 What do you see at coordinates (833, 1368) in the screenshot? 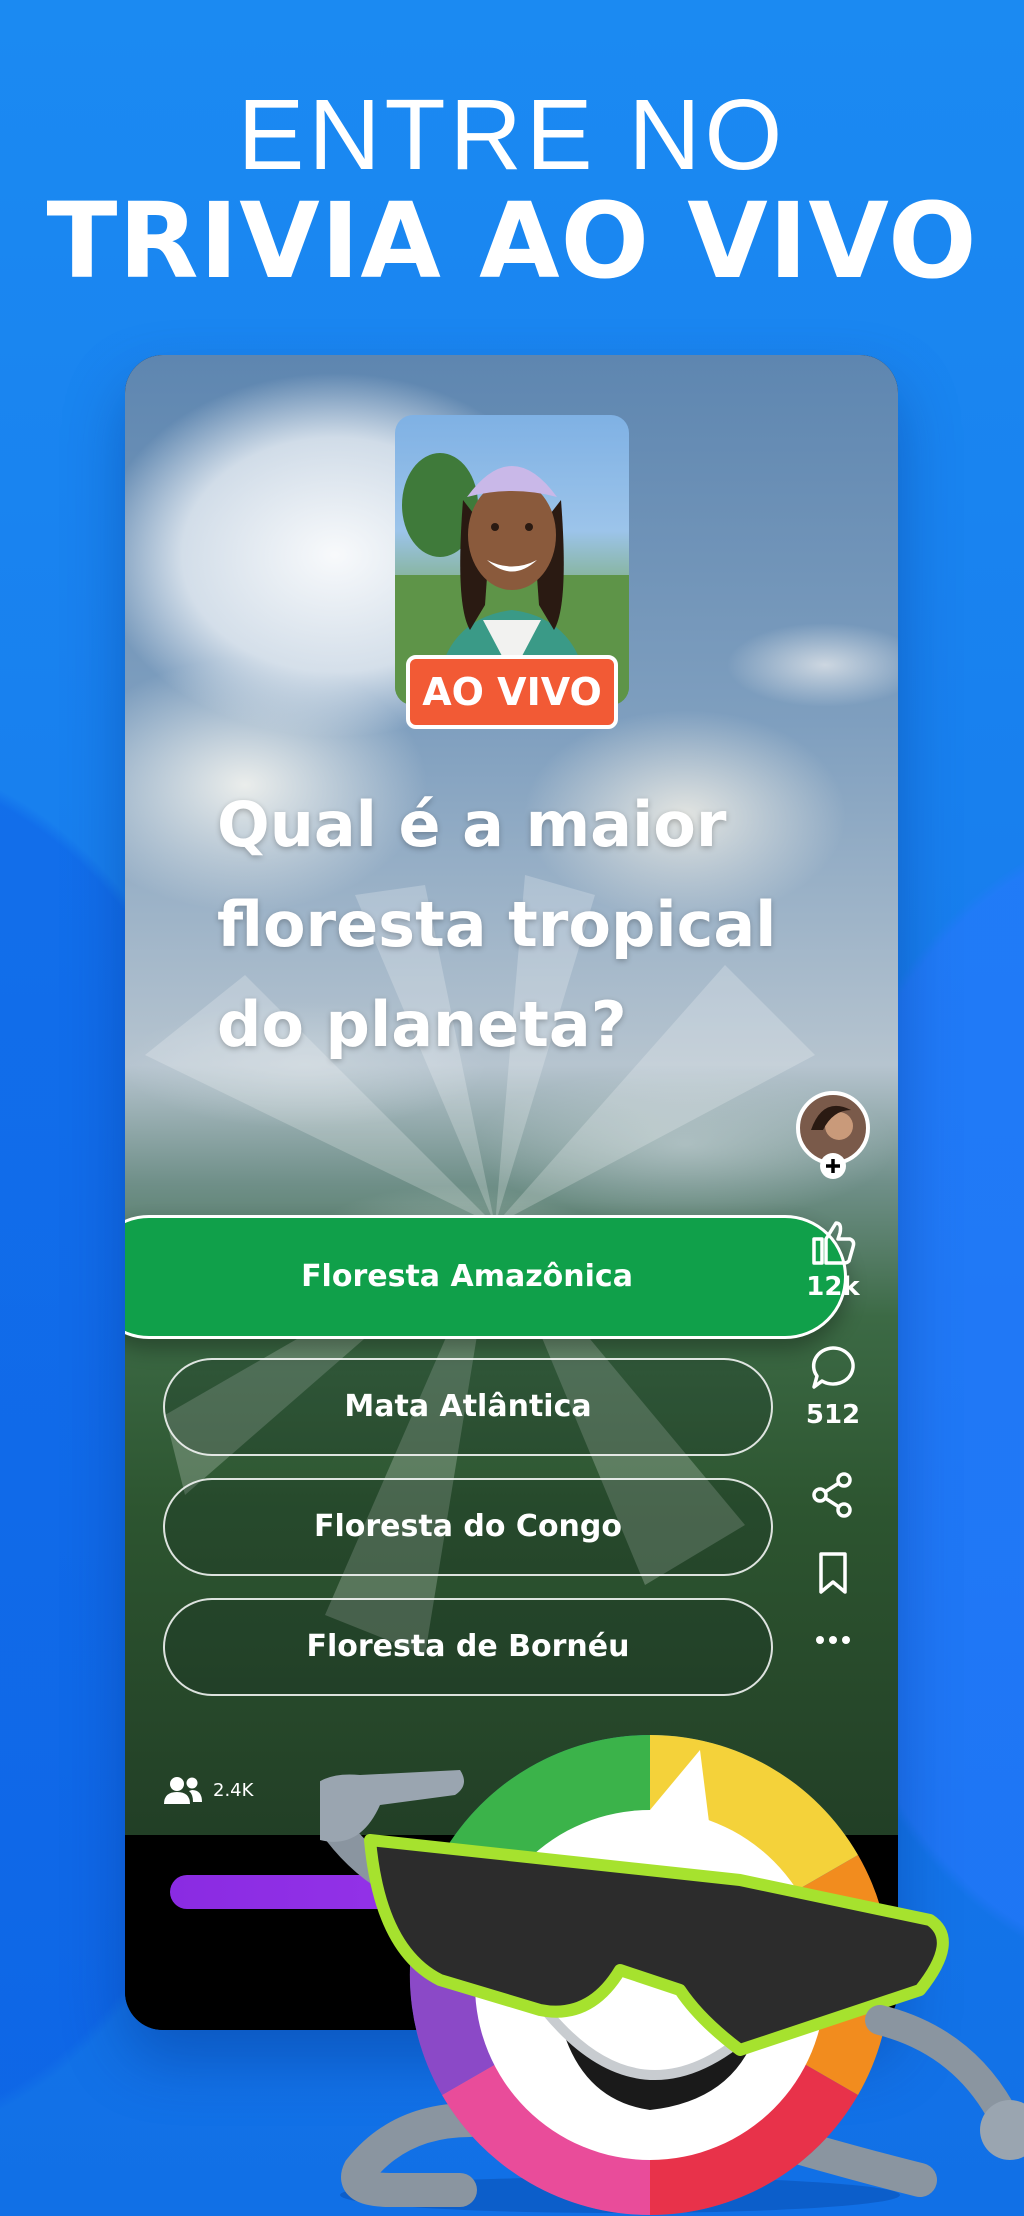
I see `comment-icon` at bounding box center [833, 1368].